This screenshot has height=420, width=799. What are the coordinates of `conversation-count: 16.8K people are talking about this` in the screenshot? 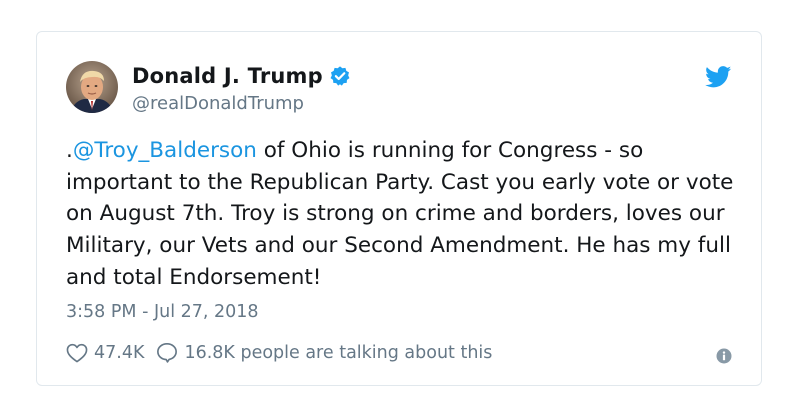 It's located at (338, 352).